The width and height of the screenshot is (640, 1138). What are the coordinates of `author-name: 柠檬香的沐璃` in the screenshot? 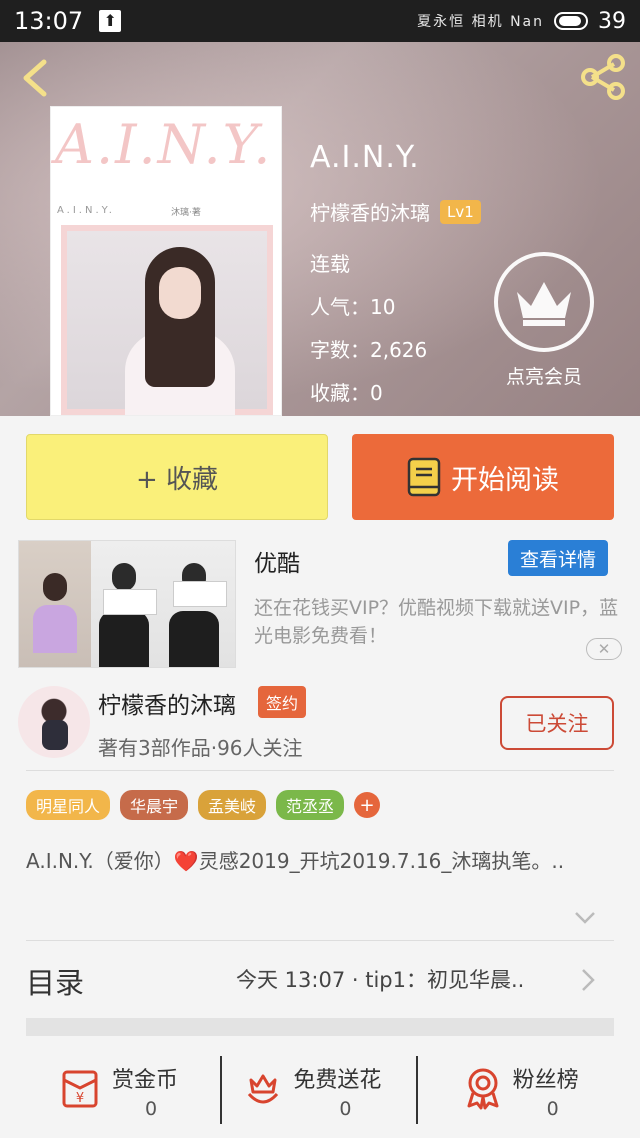 It's located at (167, 703).